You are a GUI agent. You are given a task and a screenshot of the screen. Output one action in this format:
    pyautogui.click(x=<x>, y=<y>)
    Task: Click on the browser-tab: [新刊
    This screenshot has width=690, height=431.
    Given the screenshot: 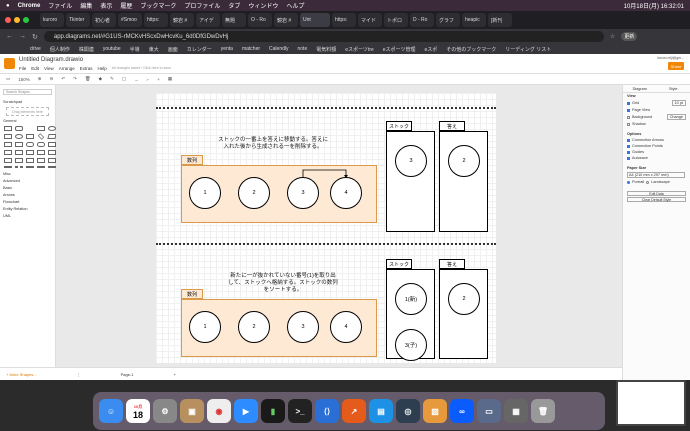 What is the action you would take?
    pyautogui.click(x=500, y=20)
    